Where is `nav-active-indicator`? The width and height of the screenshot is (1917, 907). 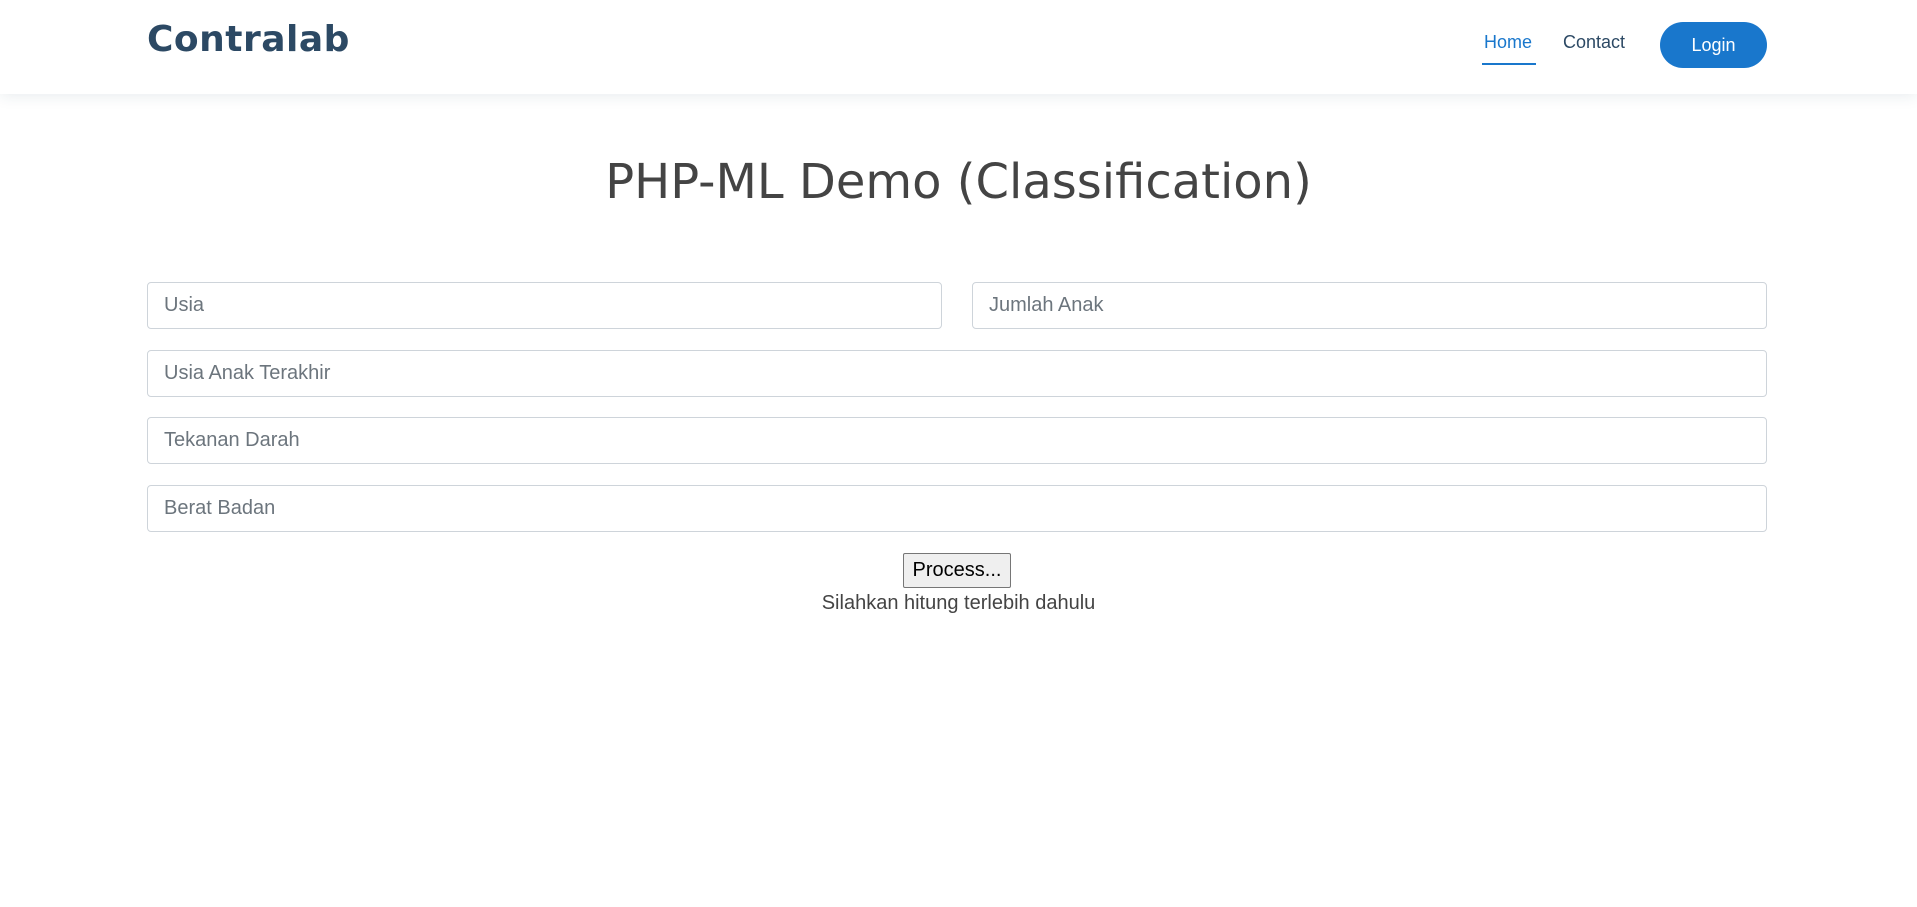 nav-active-indicator is located at coordinates (1509, 64).